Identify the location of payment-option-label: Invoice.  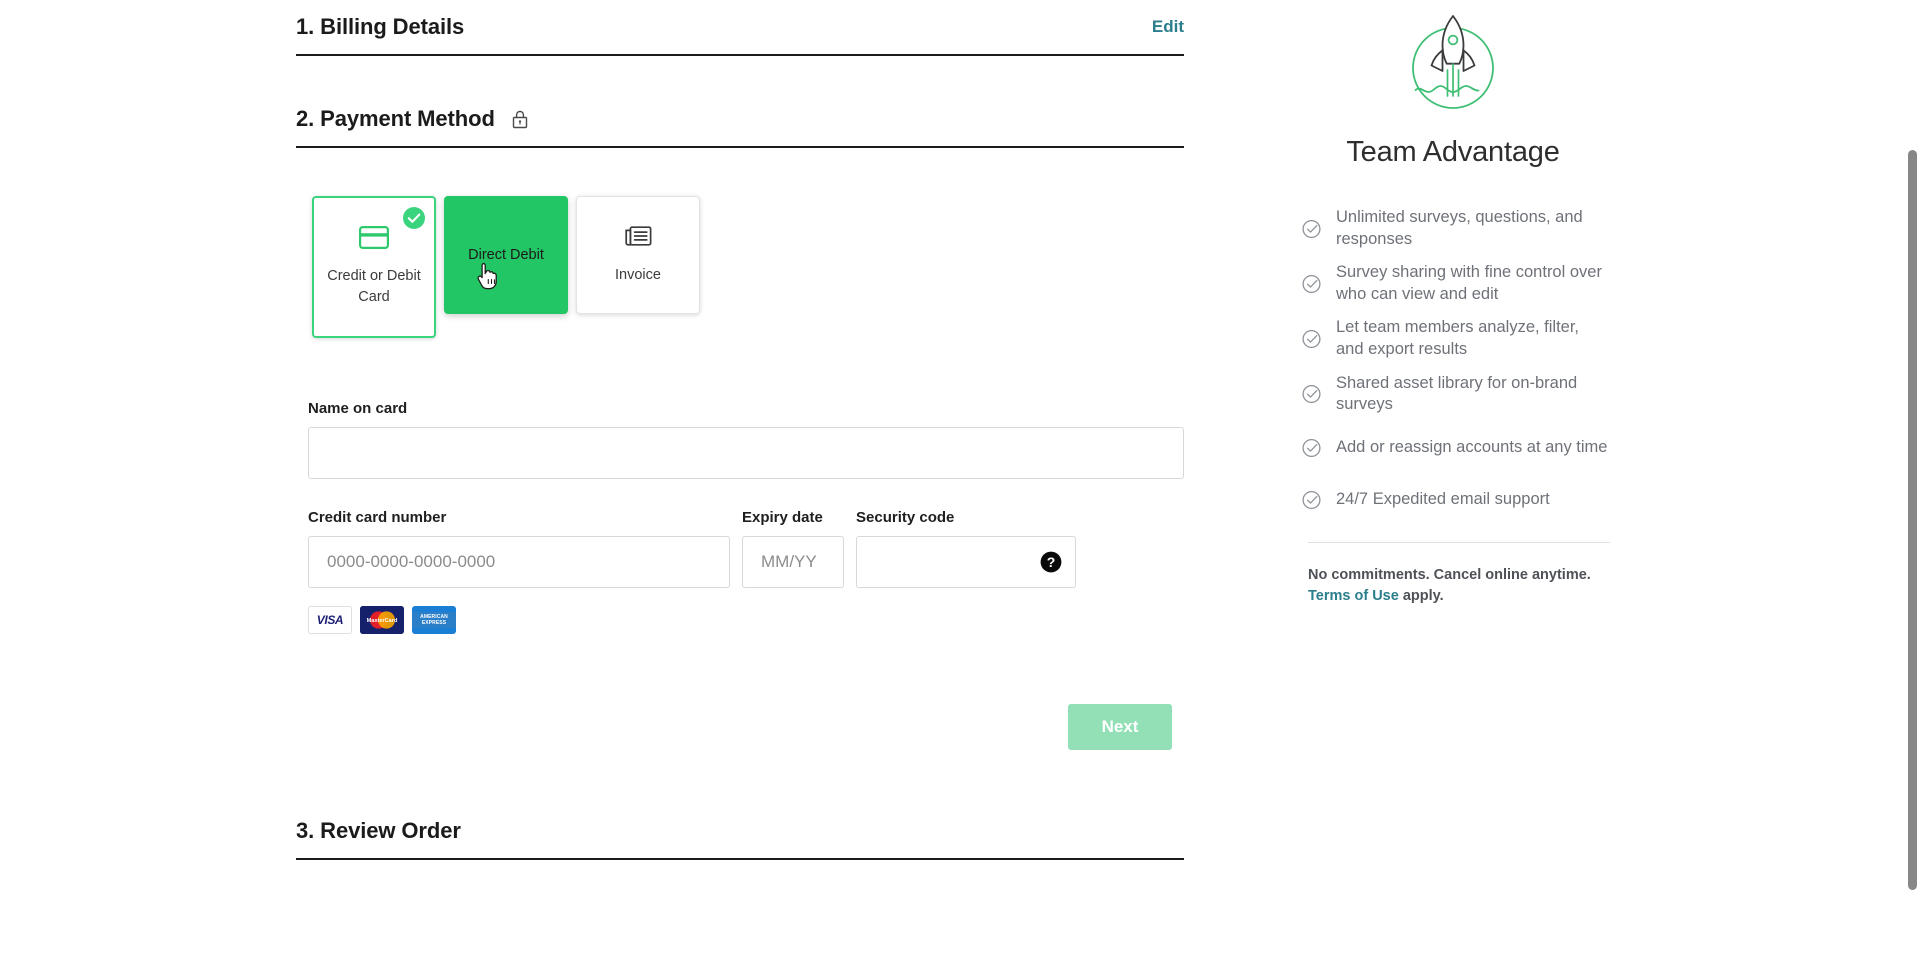
(638, 275).